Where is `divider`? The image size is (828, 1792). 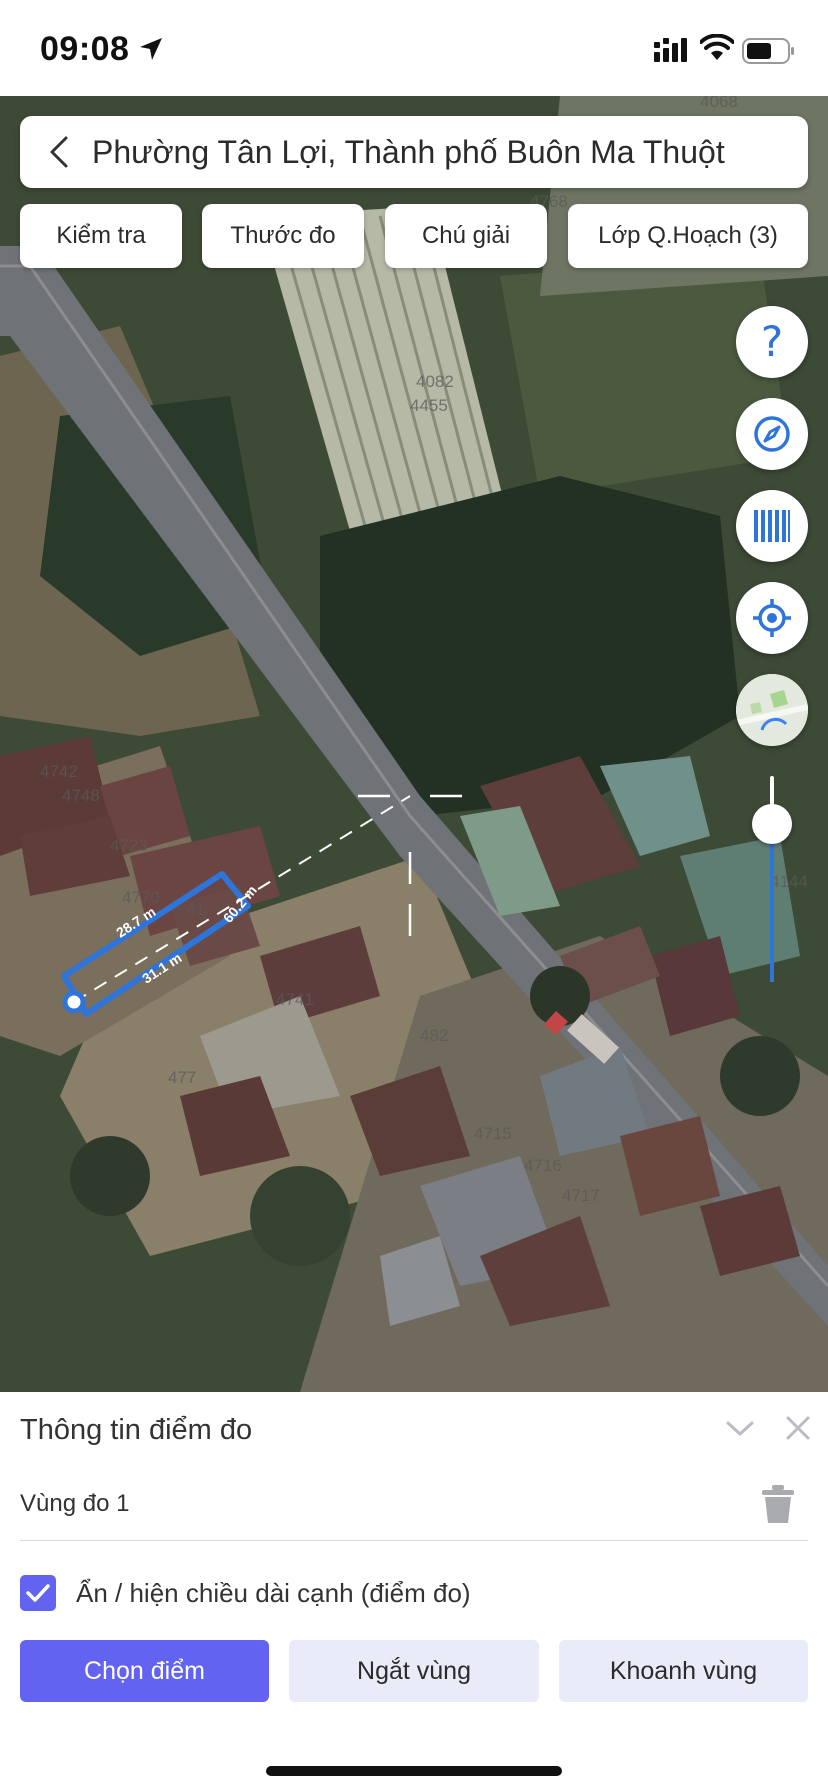
divider is located at coordinates (414, 1540).